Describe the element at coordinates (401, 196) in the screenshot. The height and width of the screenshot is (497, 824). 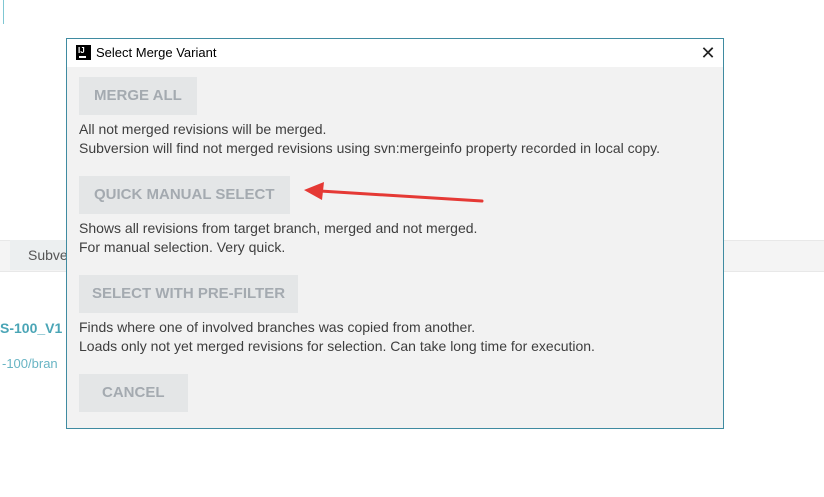
I see `arrow-shaft` at that location.